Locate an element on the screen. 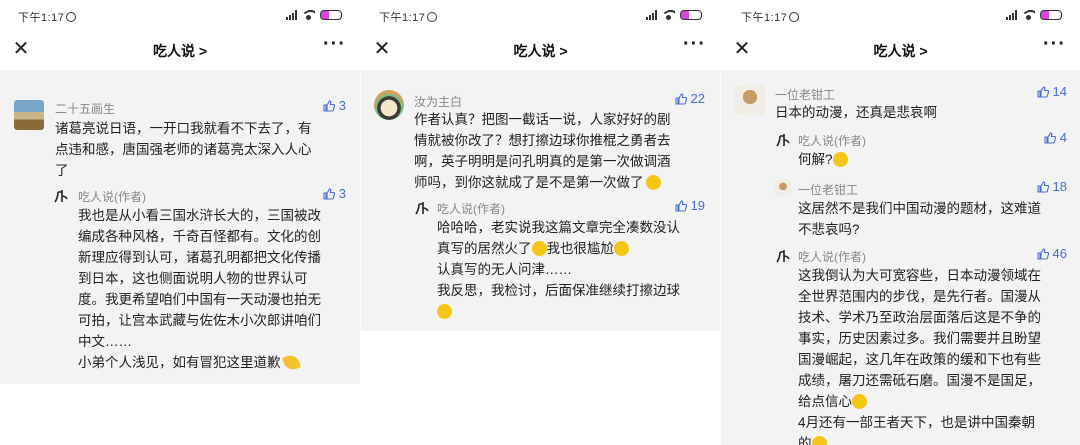 The height and width of the screenshot is (445, 1080). text-line: 可拍，让宫本武藏与佐佐木小次郎讲咱们 is located at coordinates (199, 320).